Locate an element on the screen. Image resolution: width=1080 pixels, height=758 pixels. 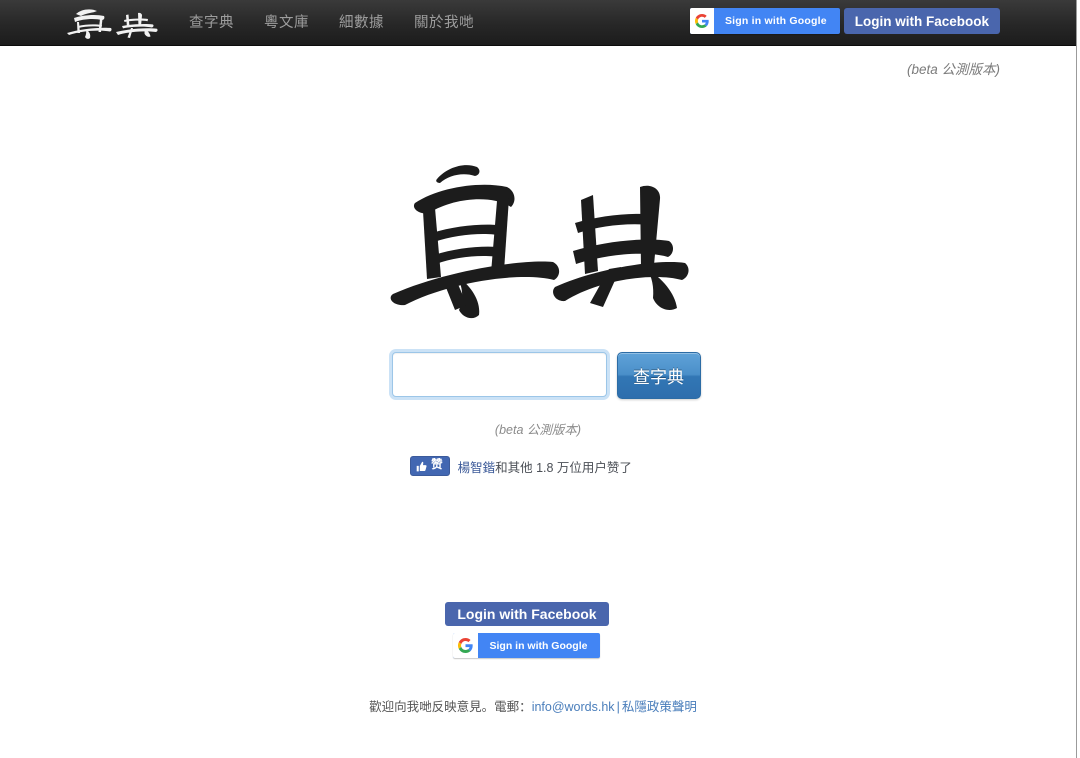
search-submit-button: 查字典 is located at coordinates (658, 375).